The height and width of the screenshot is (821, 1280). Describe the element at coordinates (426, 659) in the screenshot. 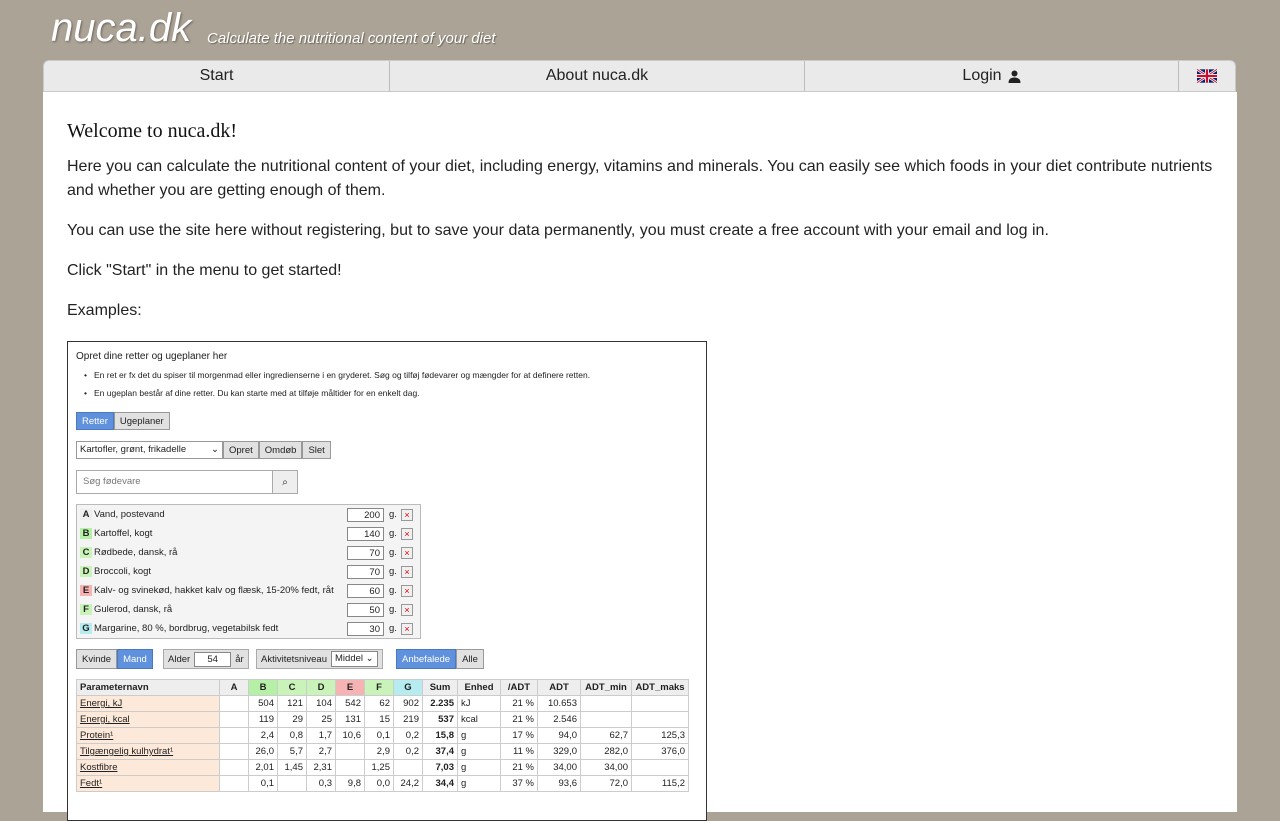

I see `recommended-button: Anbefalede` at that location.